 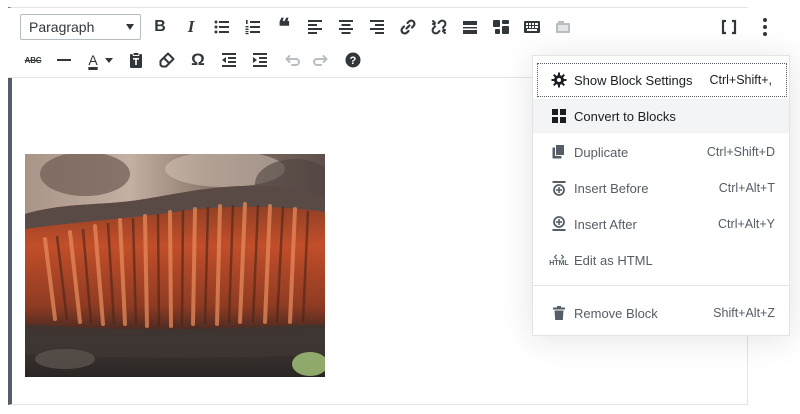 I want to click on help-icon-glyph: ?, so click(x=353, y=61).